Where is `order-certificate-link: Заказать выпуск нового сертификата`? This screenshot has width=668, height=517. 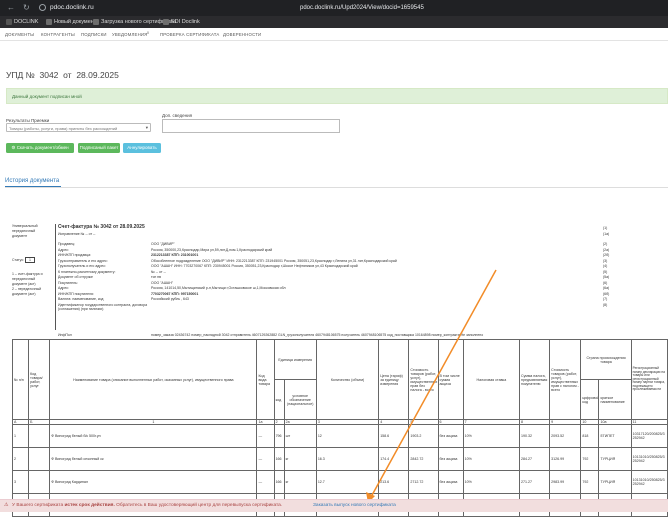
order-certificate-link: Заказать выпуск нового сертификата is located at coordinates (354, 505).